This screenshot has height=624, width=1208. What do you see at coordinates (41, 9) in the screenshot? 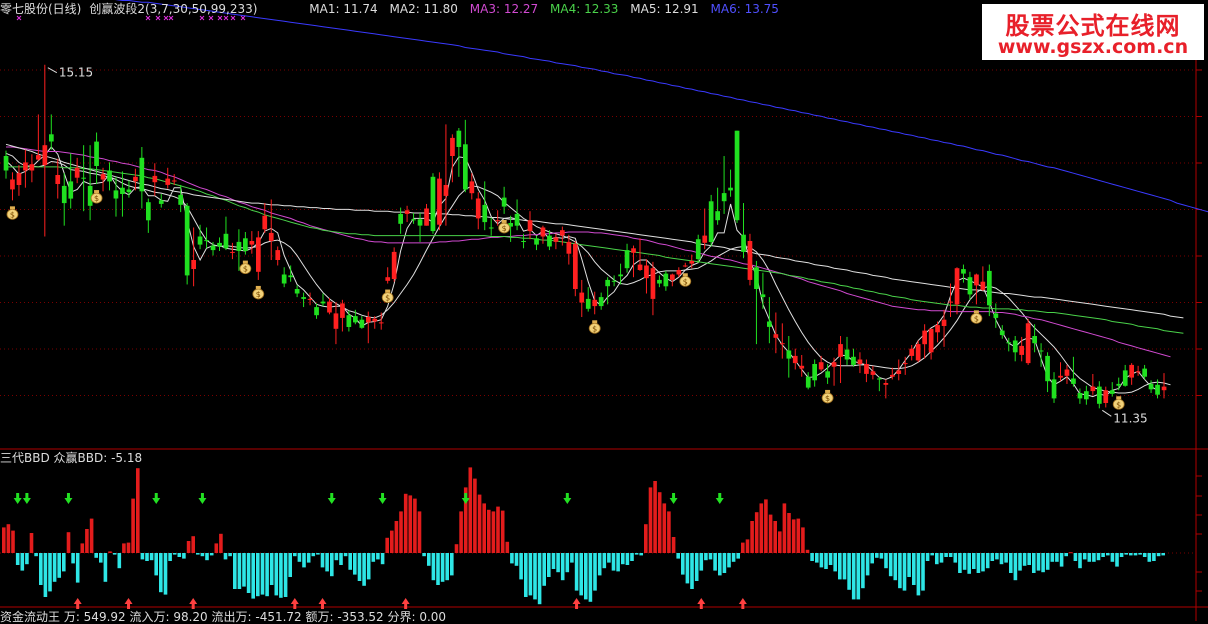
I see `stock-title: 零七股份(日线)` at bounding box center [41, 9].